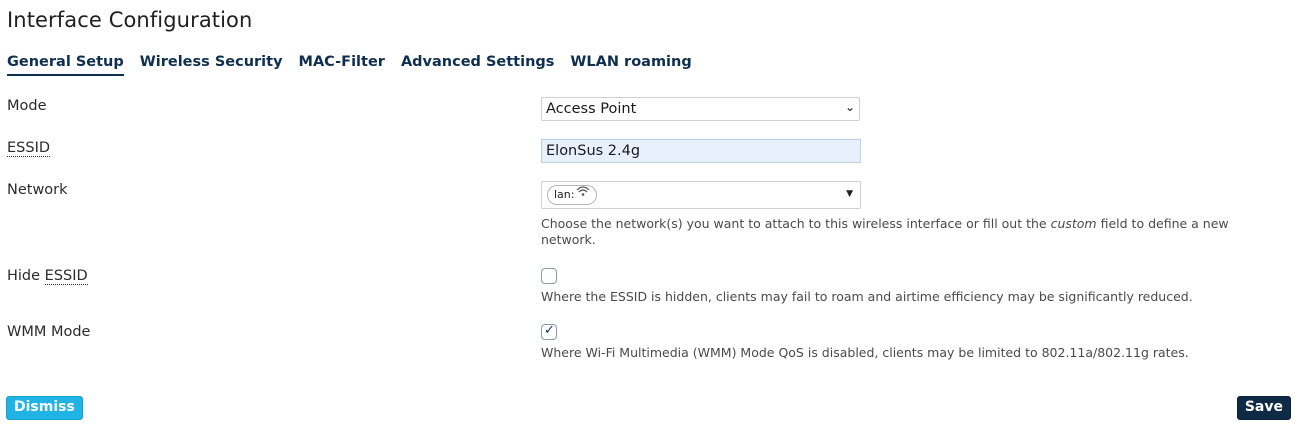  Describe the element at coordinates (700, 109) in the screenshot. I see `mode-select: Access Point ⌄` at that location.